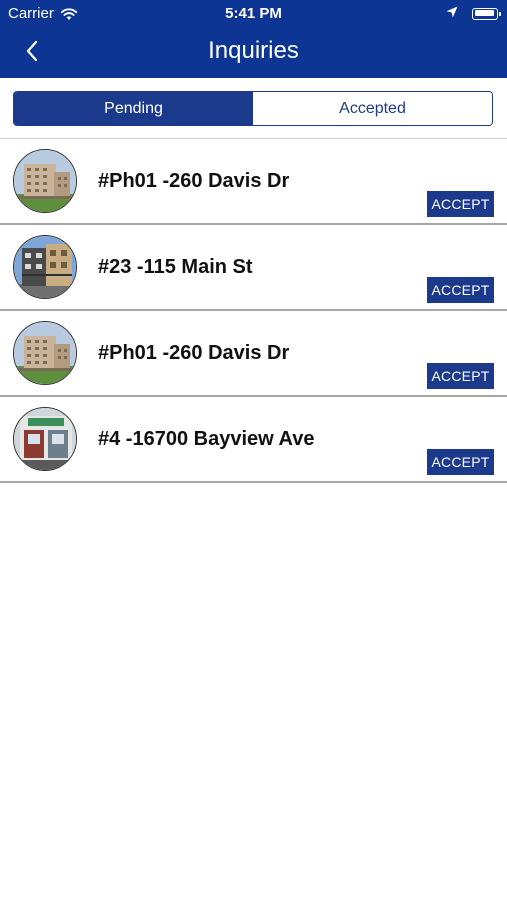 This screenshot has width=507, height=900. I want to click on inquiry-item: #23 -115 Main St ACCEPT, so click(253, 268).